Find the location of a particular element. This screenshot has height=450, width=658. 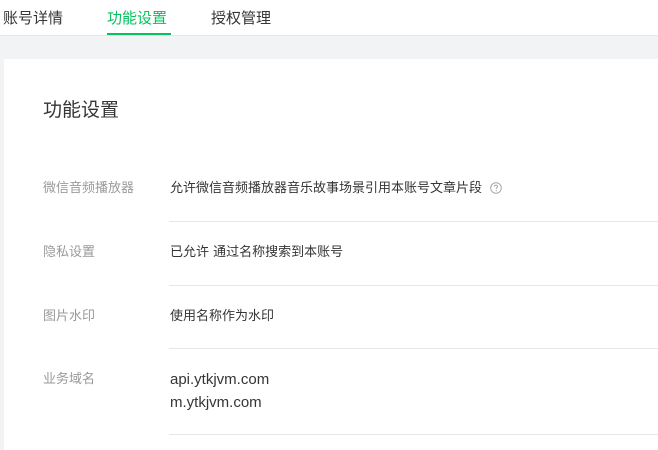

audio-player-value: 允许微信音频播放器音乐故事场景引用本账号文章片段 is located at coordinates (326, 188).